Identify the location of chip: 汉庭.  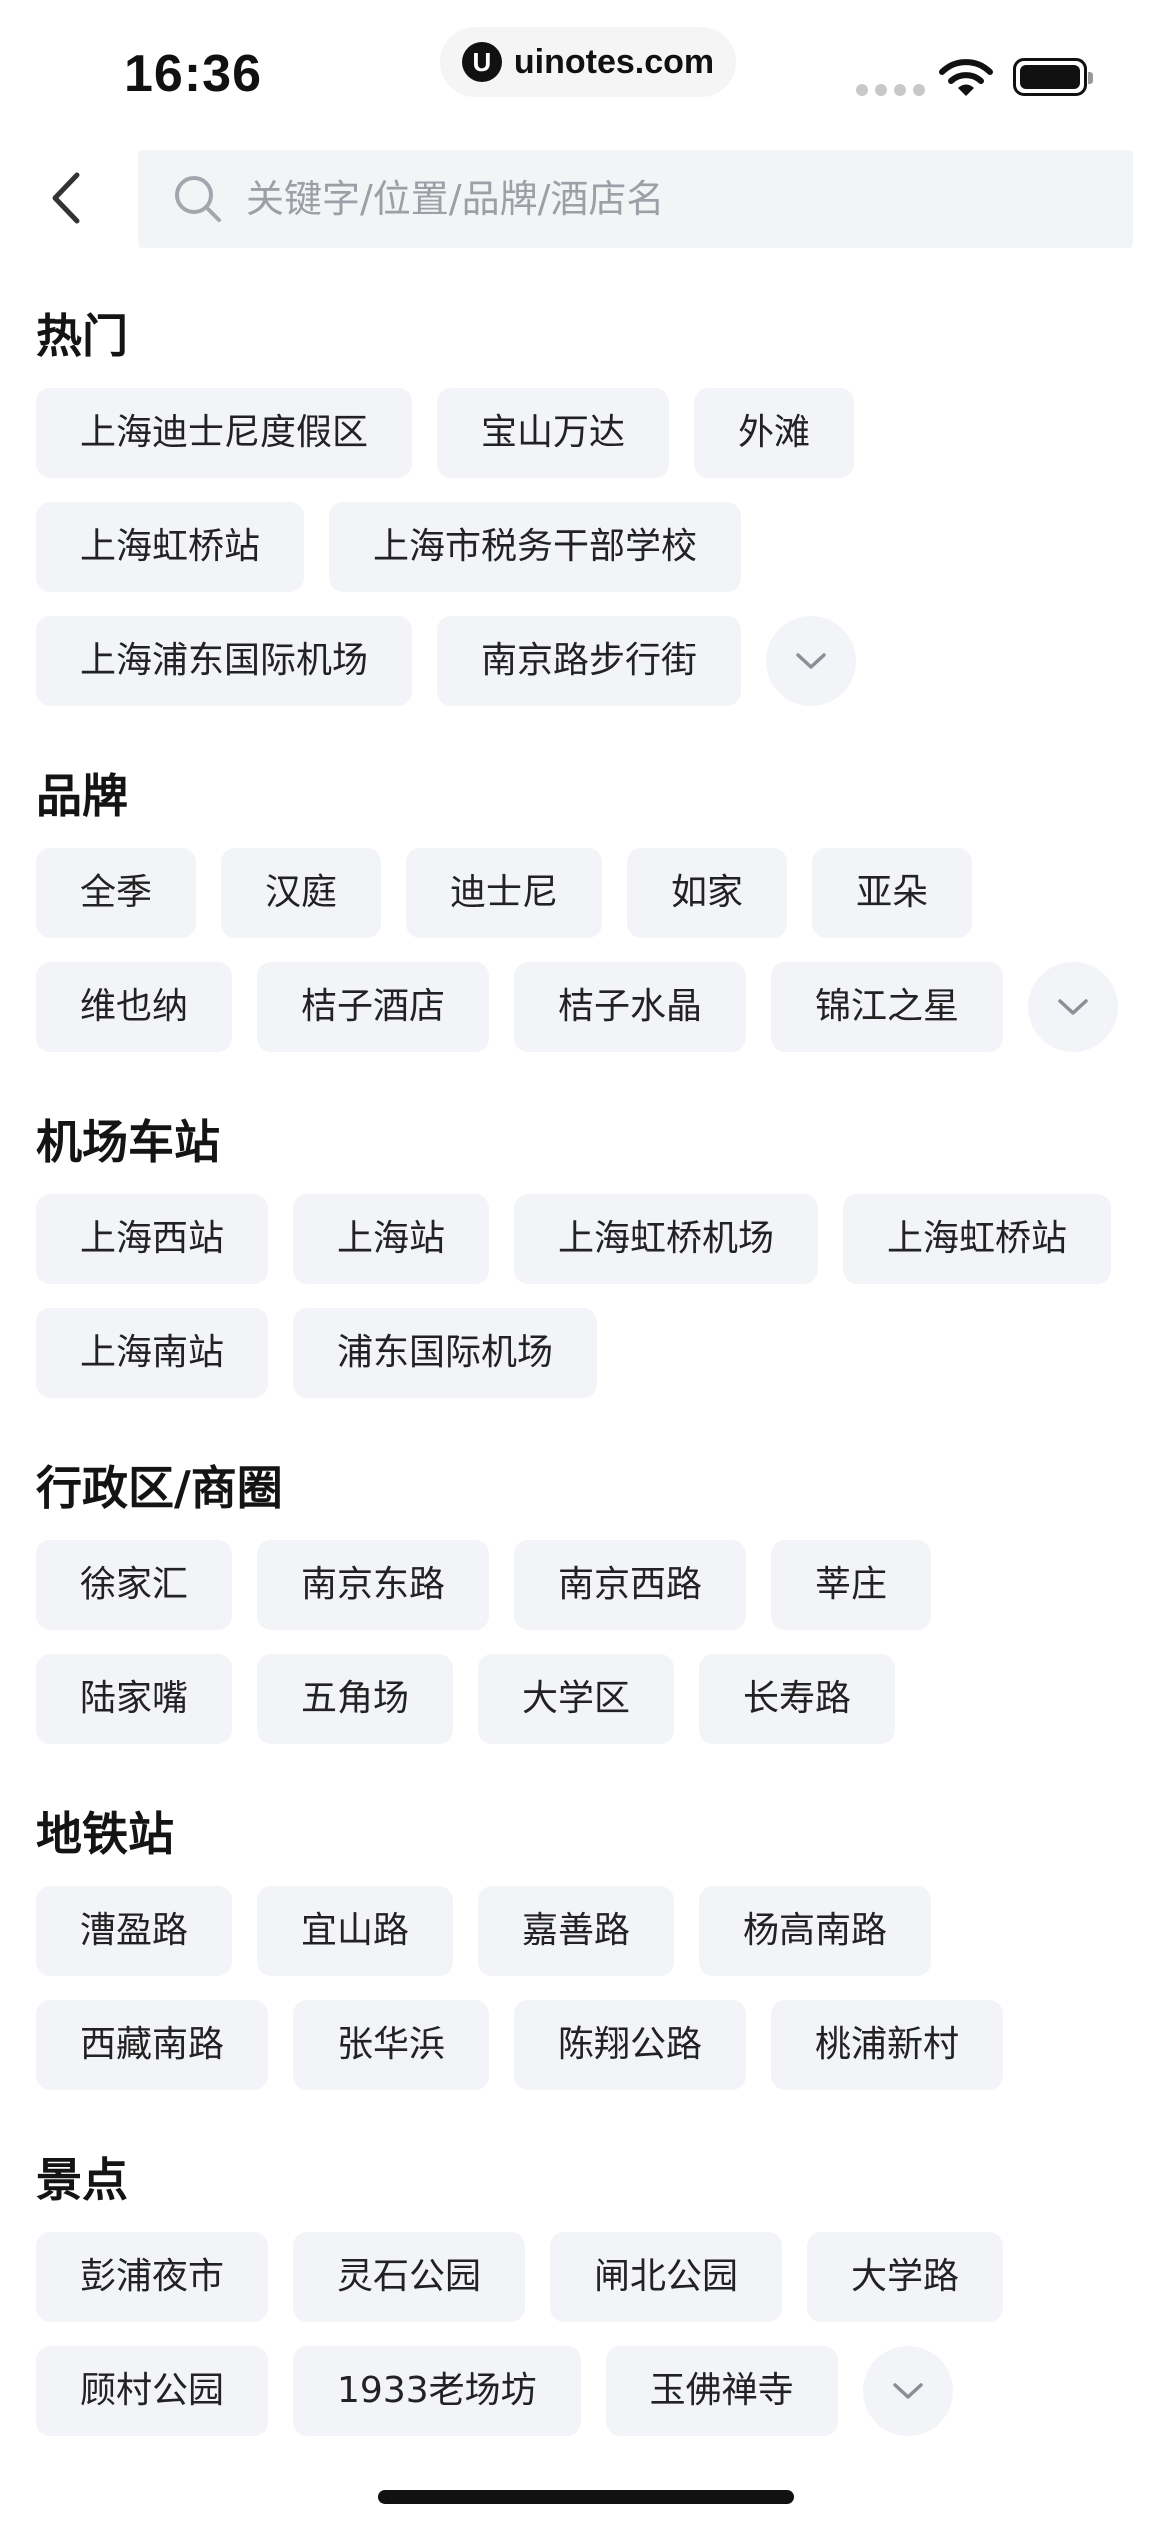
(301, 893).